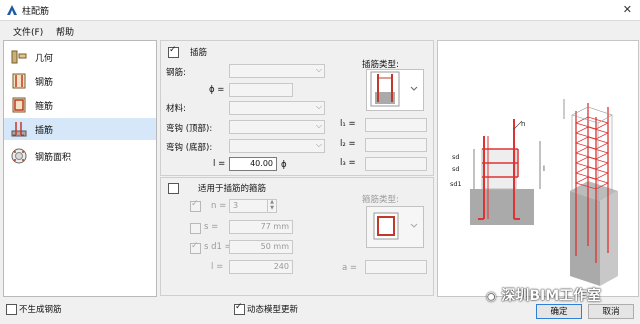 Image resolution: width=640 pixels, height=324 pixels. What do you see at coordinates (396, 267) in the screenshot?
I see `a-field` at bounding box center [396, 267].